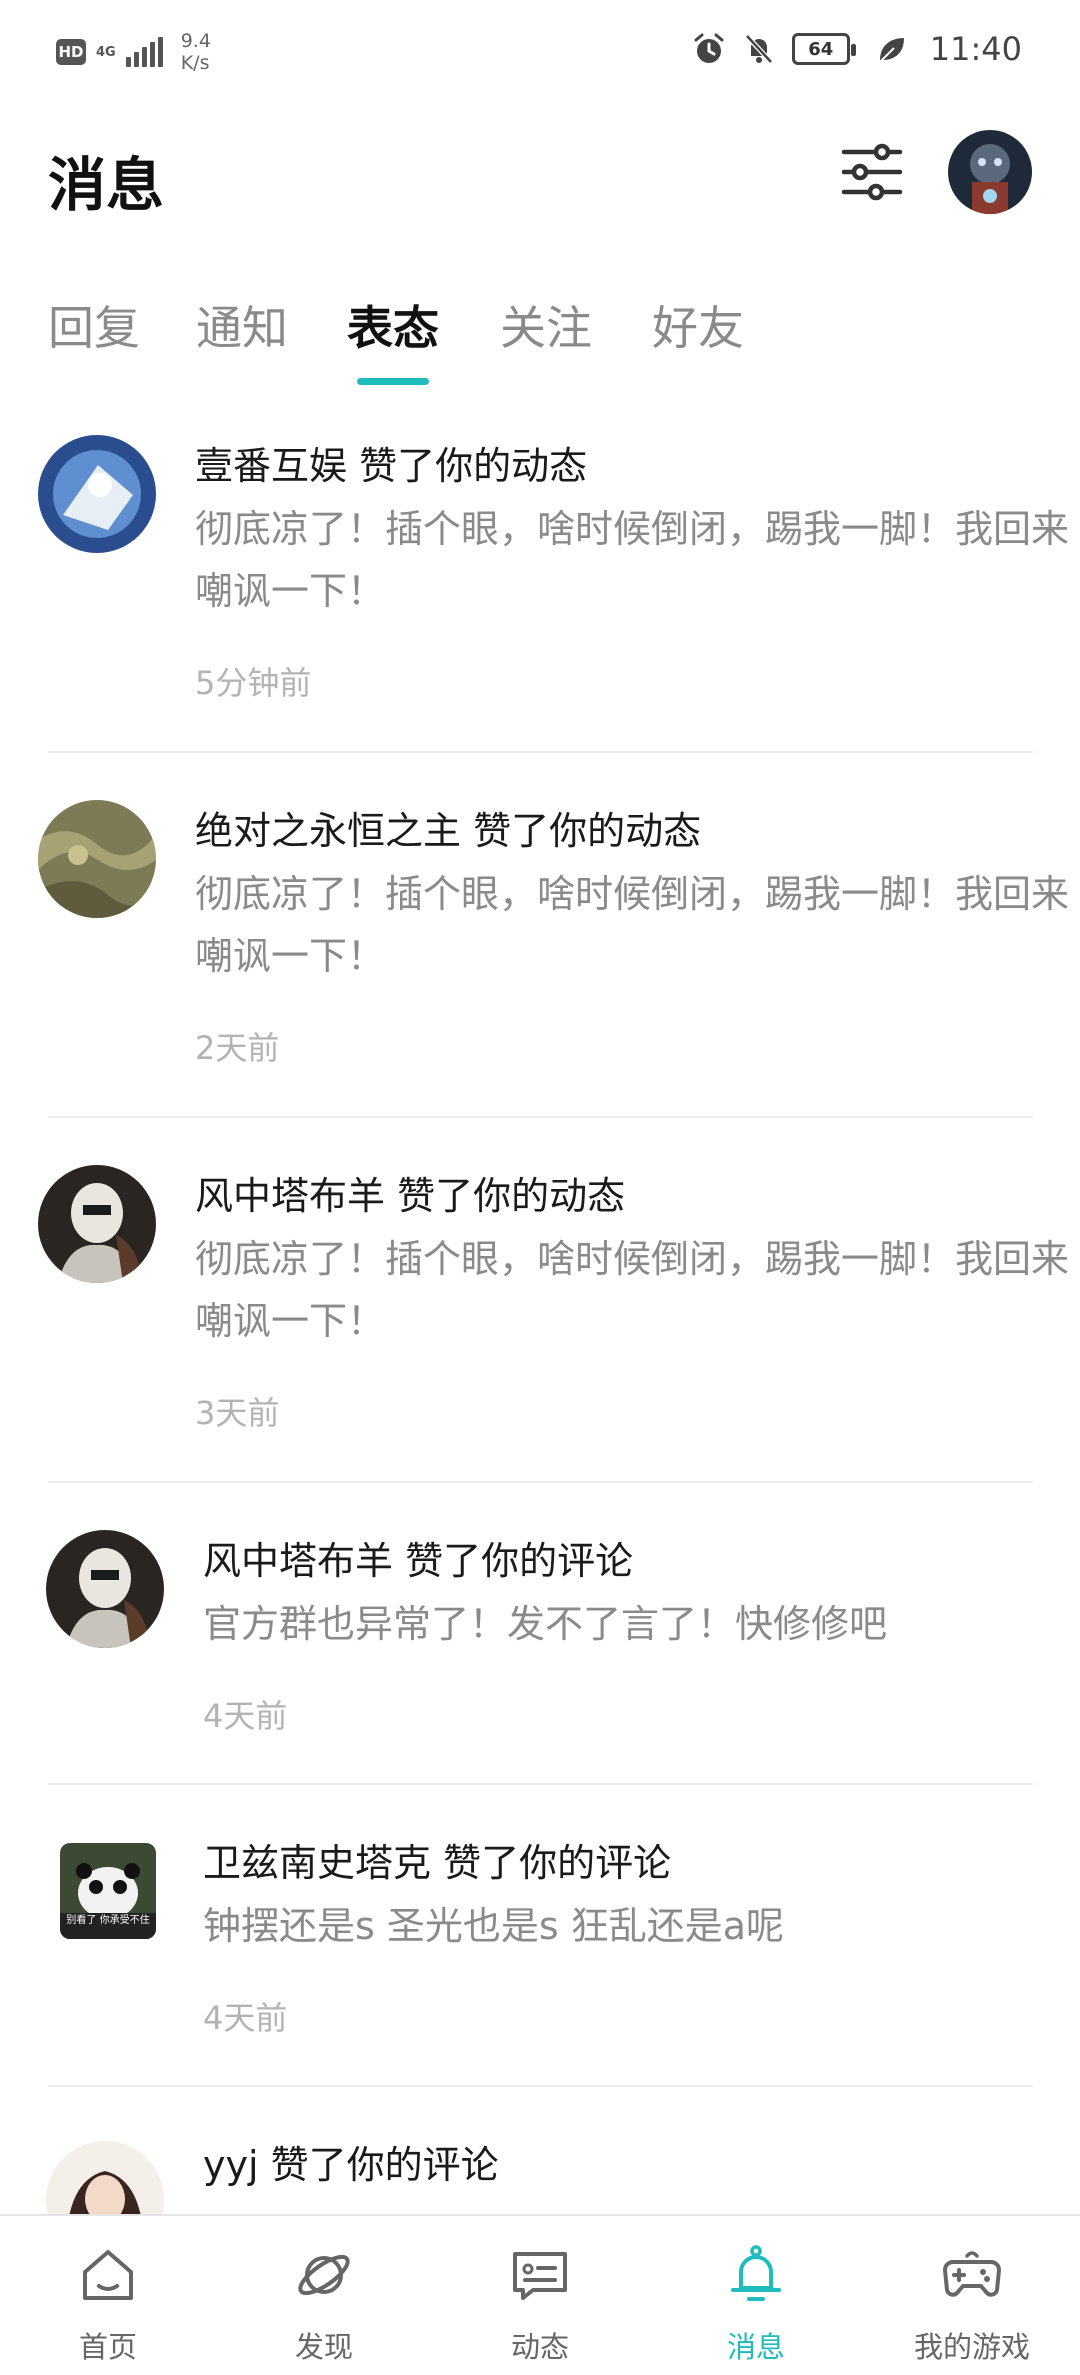 This screenshot has height=2375, width=1080. What do you see at coordinates (872, 172) in the screenshot?
I see `filter-settings-icon` at bounding box center [872, 172].